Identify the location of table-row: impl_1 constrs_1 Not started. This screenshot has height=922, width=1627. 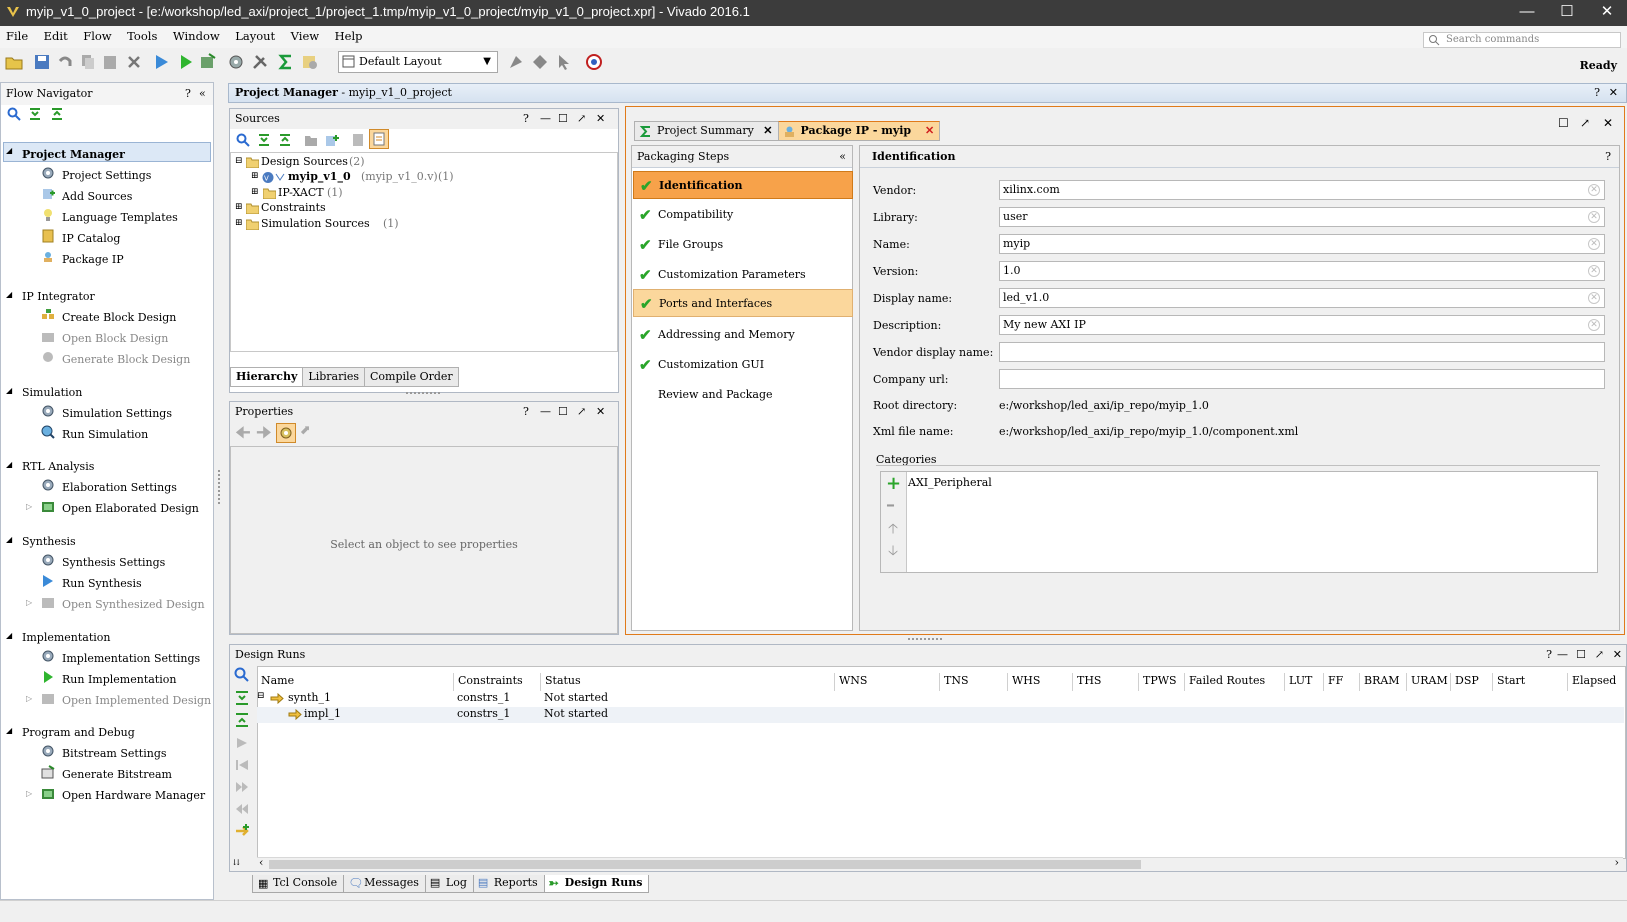
(940, 715).